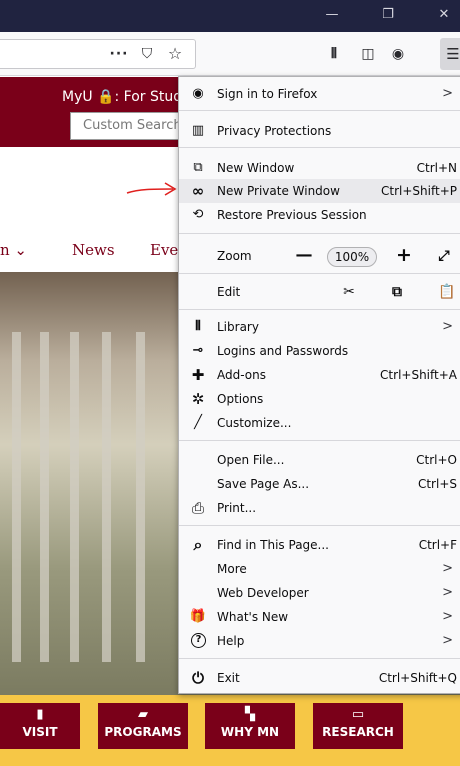 This screenshot has width=460, height=766. Describe the element at coordinates (319, 678) in the screenshot. I see `menu-item-exit: ⏻ Exit Ctrl+Shift+Q` at that location.